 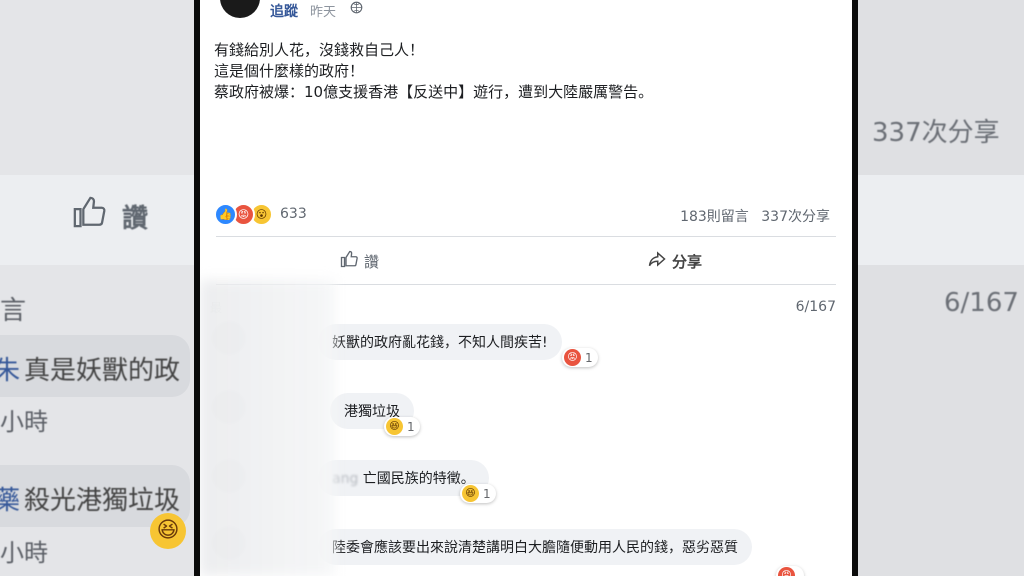 What do you see at coordinates (356, 9) in the screenshot?
I see `globe-icon` at bounding box center [356, 9].